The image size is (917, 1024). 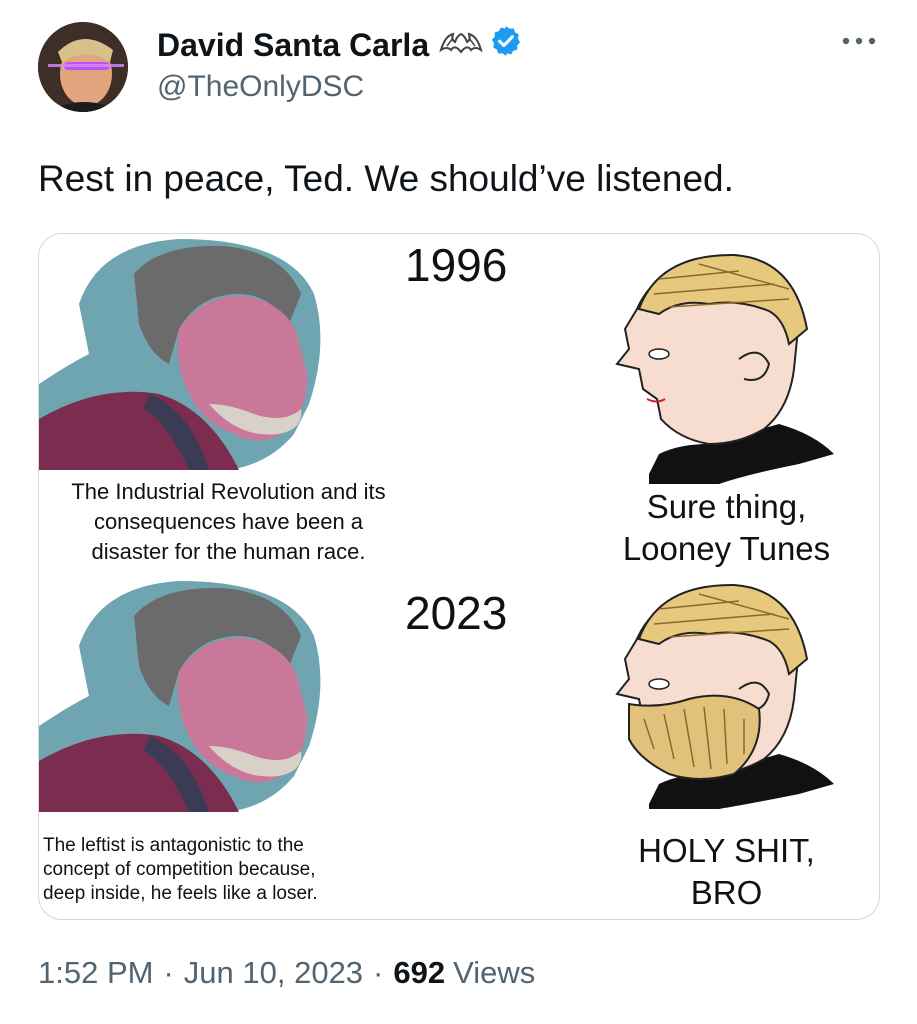 I want to click on chad-face-bottom, so click(x=724, y=696).